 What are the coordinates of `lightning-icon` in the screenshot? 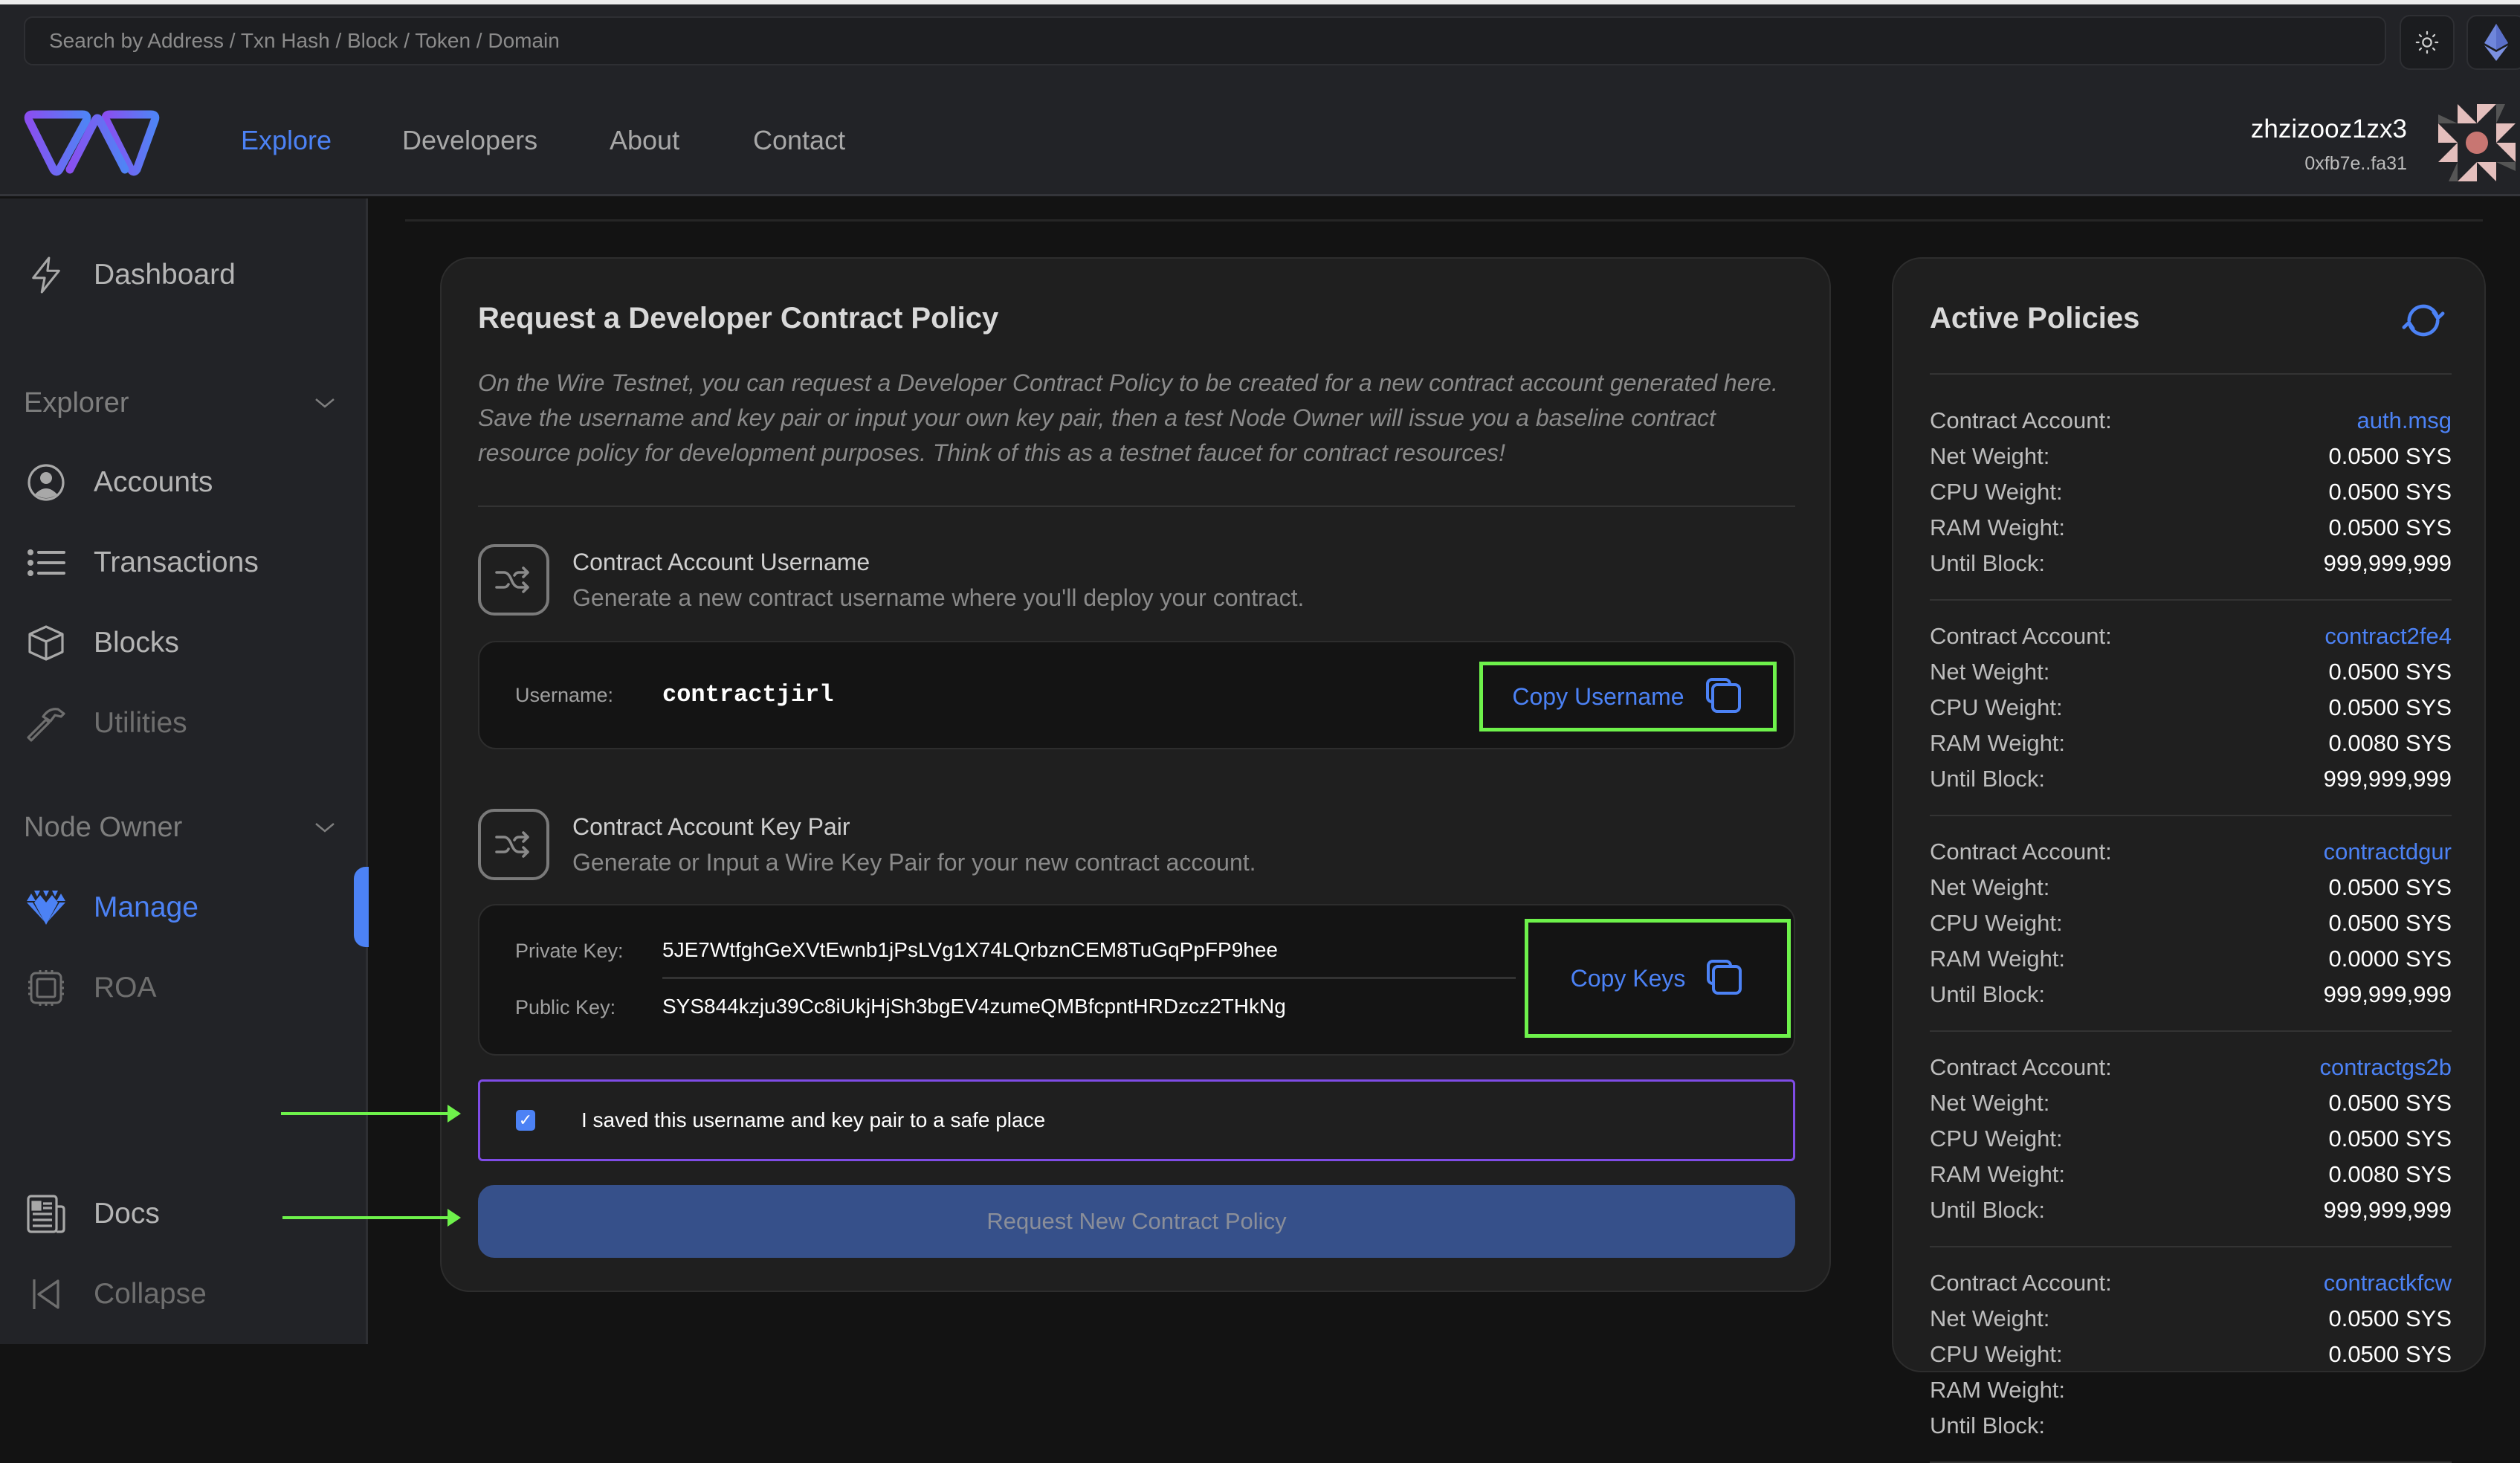 It's located at (46, 275).